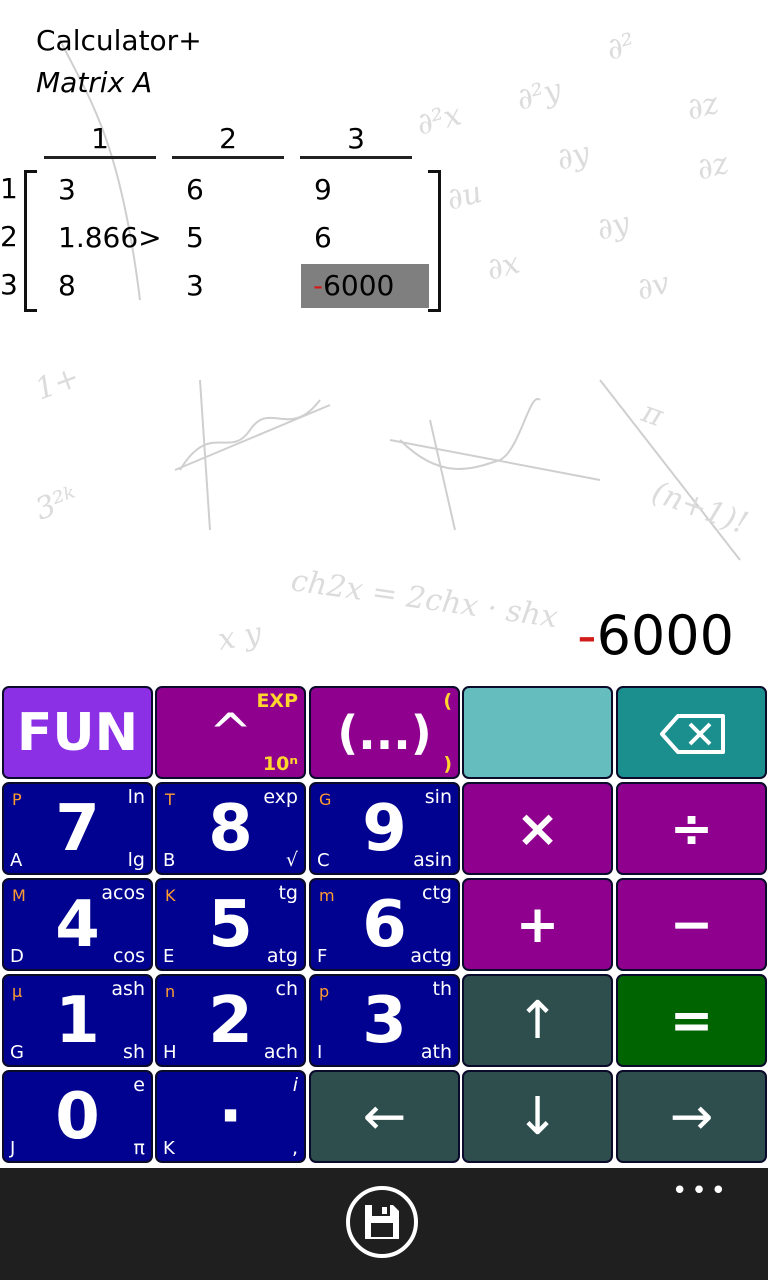 The image size is (768, 1280). Describe the element at coordinates (691, 1020) in the screenshot. I see `equals-button: =` at that location.